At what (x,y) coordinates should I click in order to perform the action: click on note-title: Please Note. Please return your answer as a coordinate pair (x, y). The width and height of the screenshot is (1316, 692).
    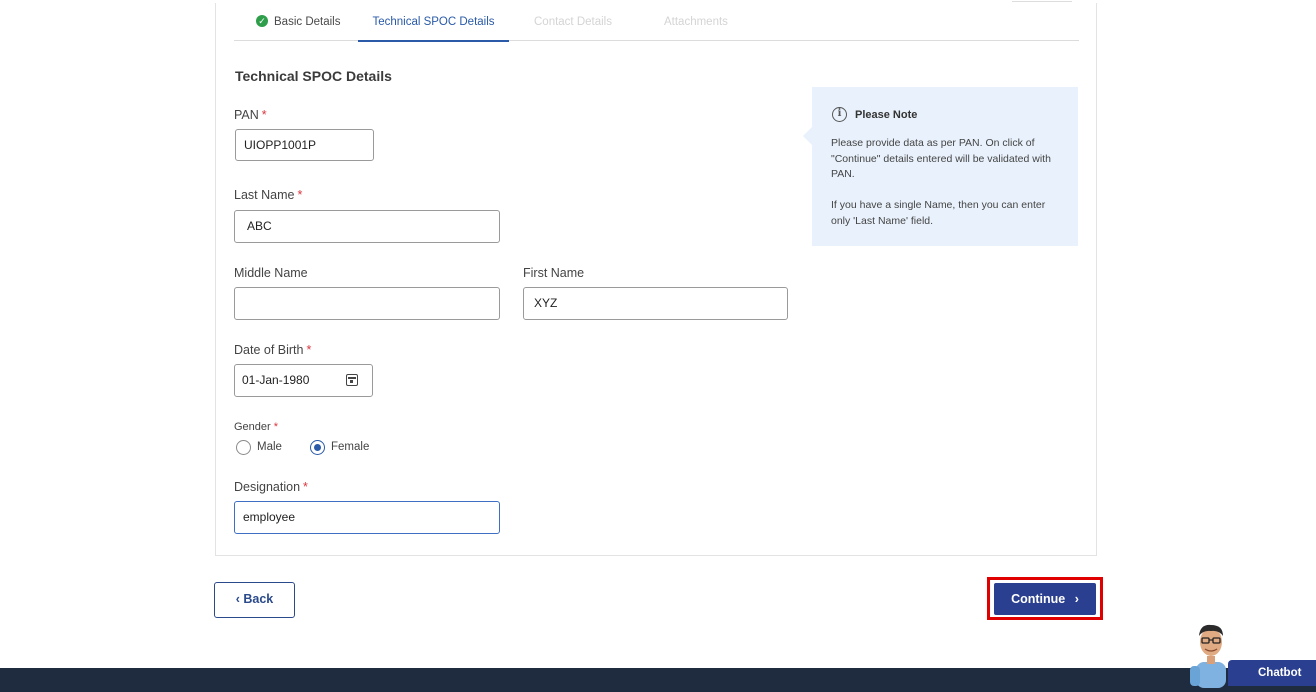
    Looking at the image, I should click on (875, 114).